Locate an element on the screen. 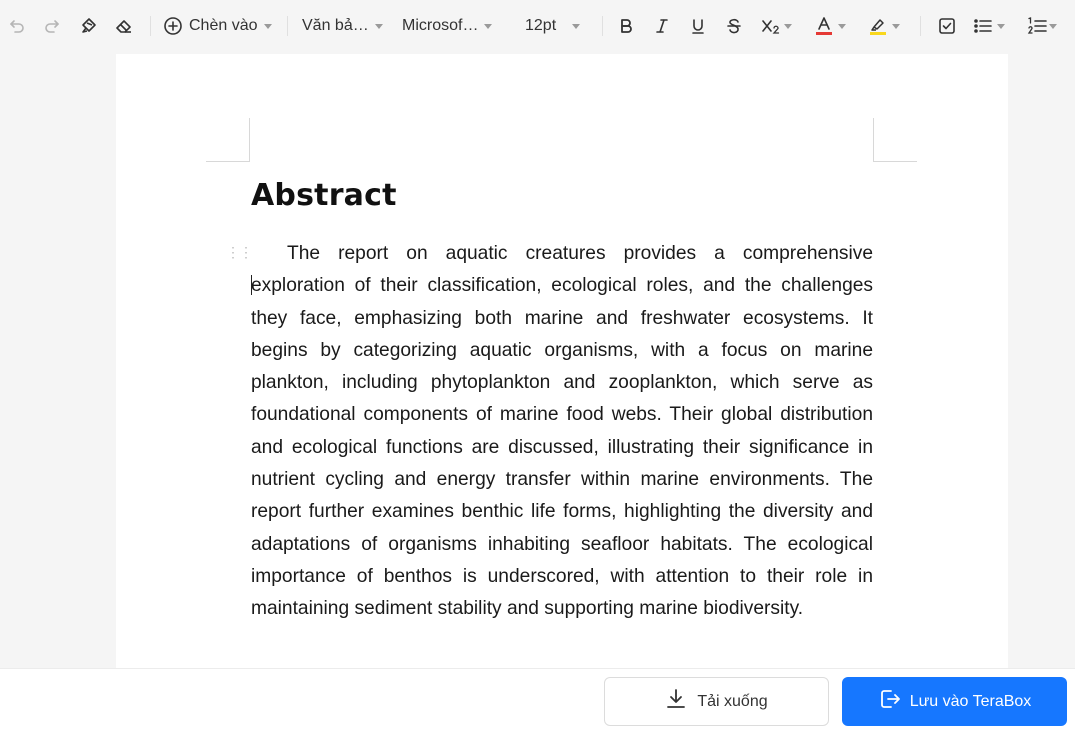 Image resolution: width=1075 pixels, height=729 pixels. drag-handle-icon: ⋮⋮ is located at coordinates (239, 252).